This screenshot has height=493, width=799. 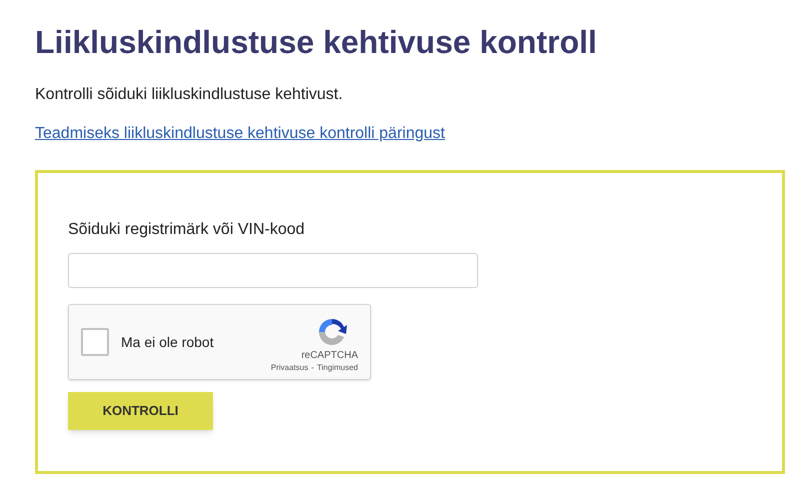 I want to click on captcha-brand: reCAPTCHA, so click(x=329, y=356).